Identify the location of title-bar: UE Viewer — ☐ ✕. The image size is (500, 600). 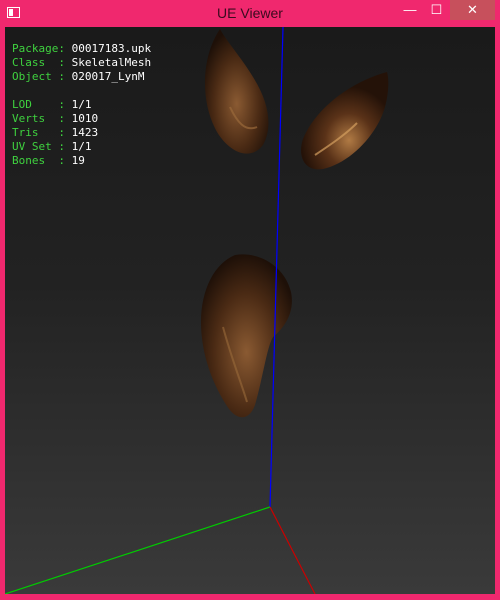
(250, 13).